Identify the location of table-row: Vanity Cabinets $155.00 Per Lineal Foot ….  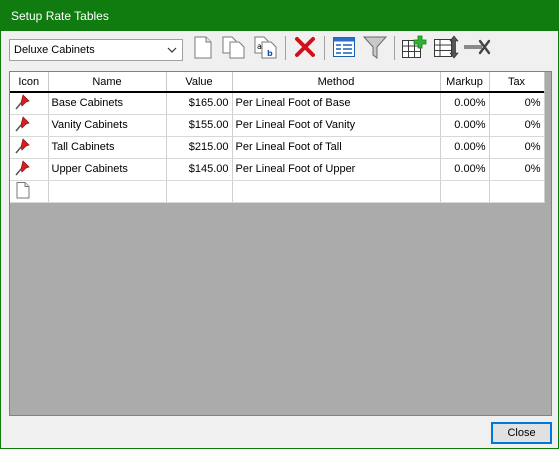
(277, 125).